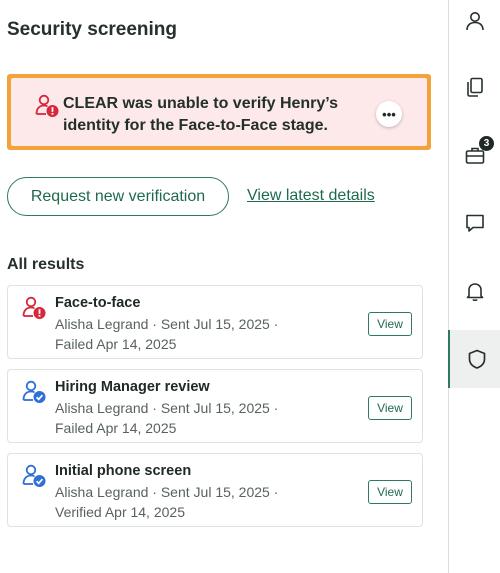  I want to click on page-title: Security screening, so click(92, 29).